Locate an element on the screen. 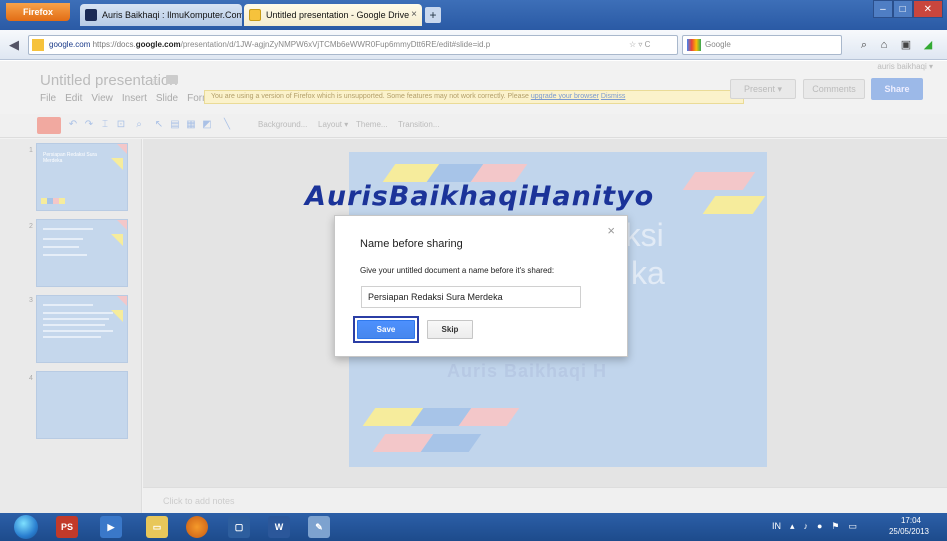  slide-number: 3 is located at coordinates (31, 300).